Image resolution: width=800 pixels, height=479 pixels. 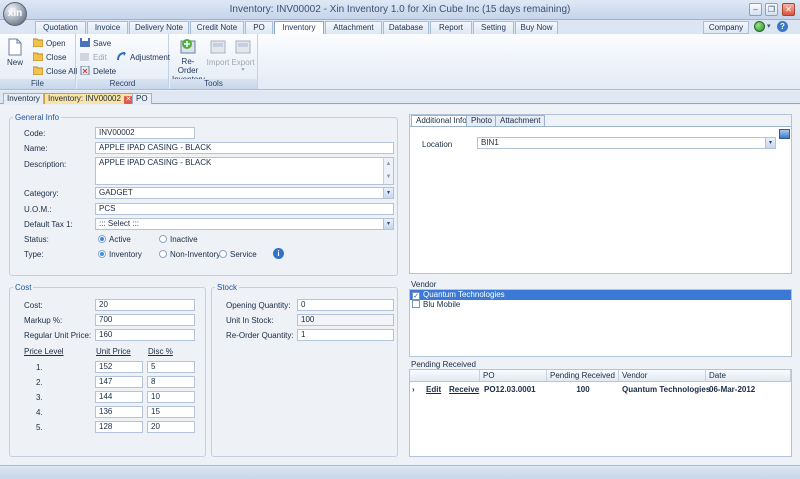 What do you see at coordinates (39, 412) in the screenshot?
I see `price-level-number: 4.` at bounding box center [39, 412].